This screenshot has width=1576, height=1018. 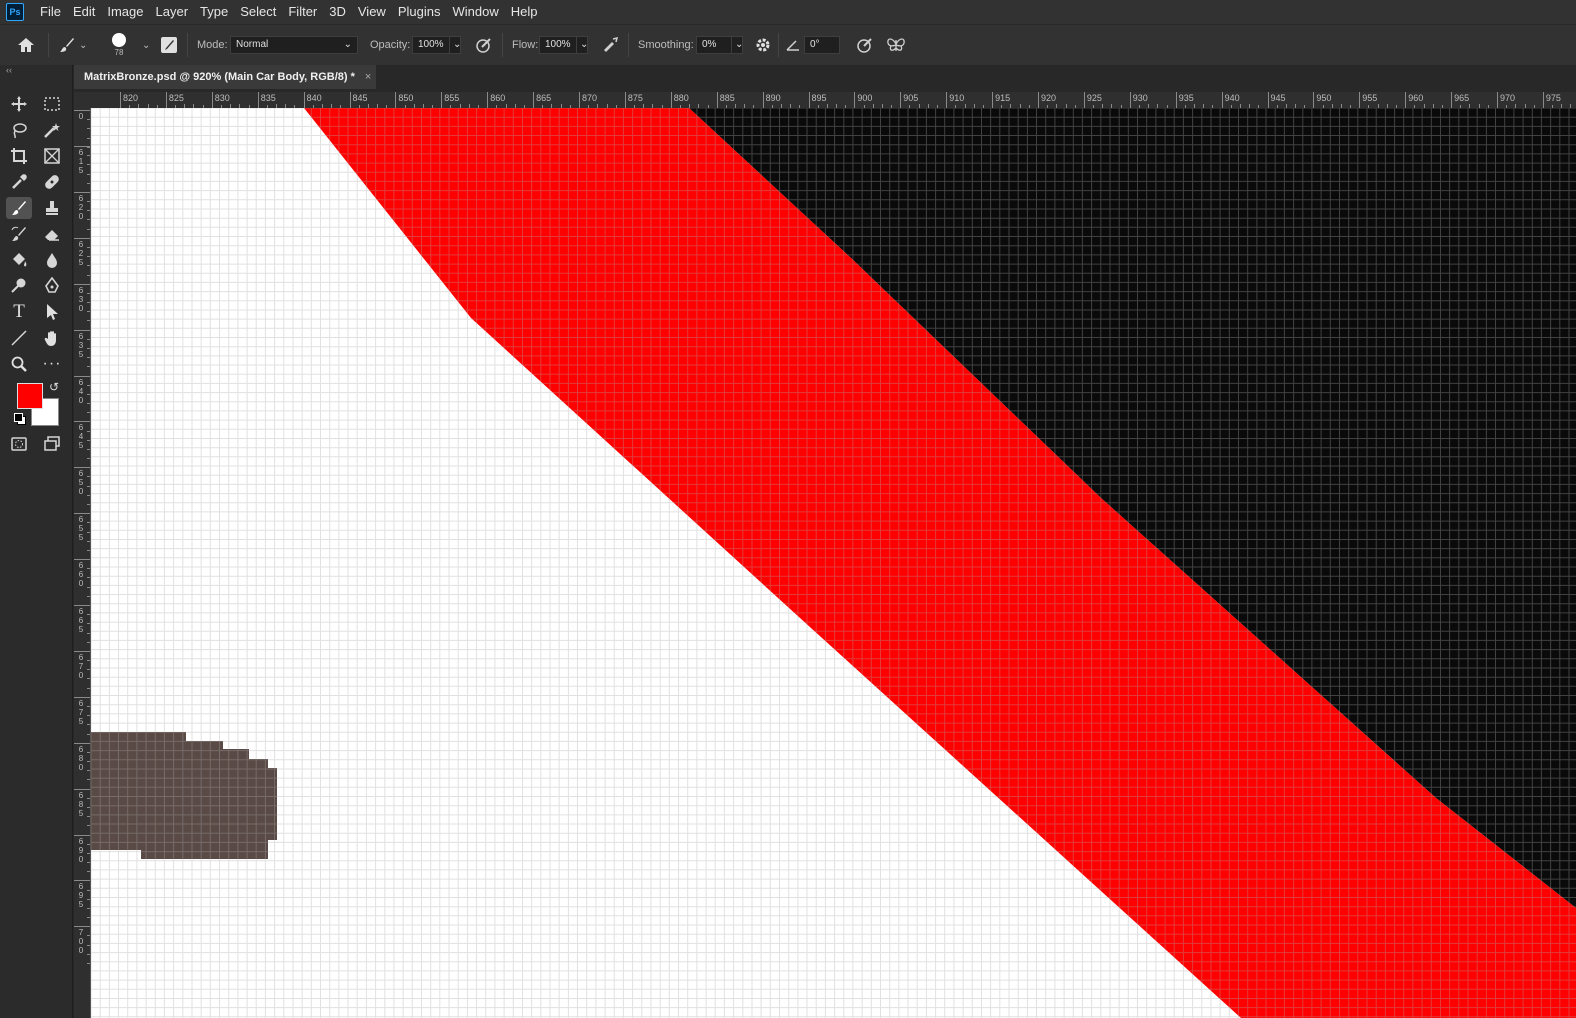 I want to click on type-tool-icon: T, so click(x=19, y=312).